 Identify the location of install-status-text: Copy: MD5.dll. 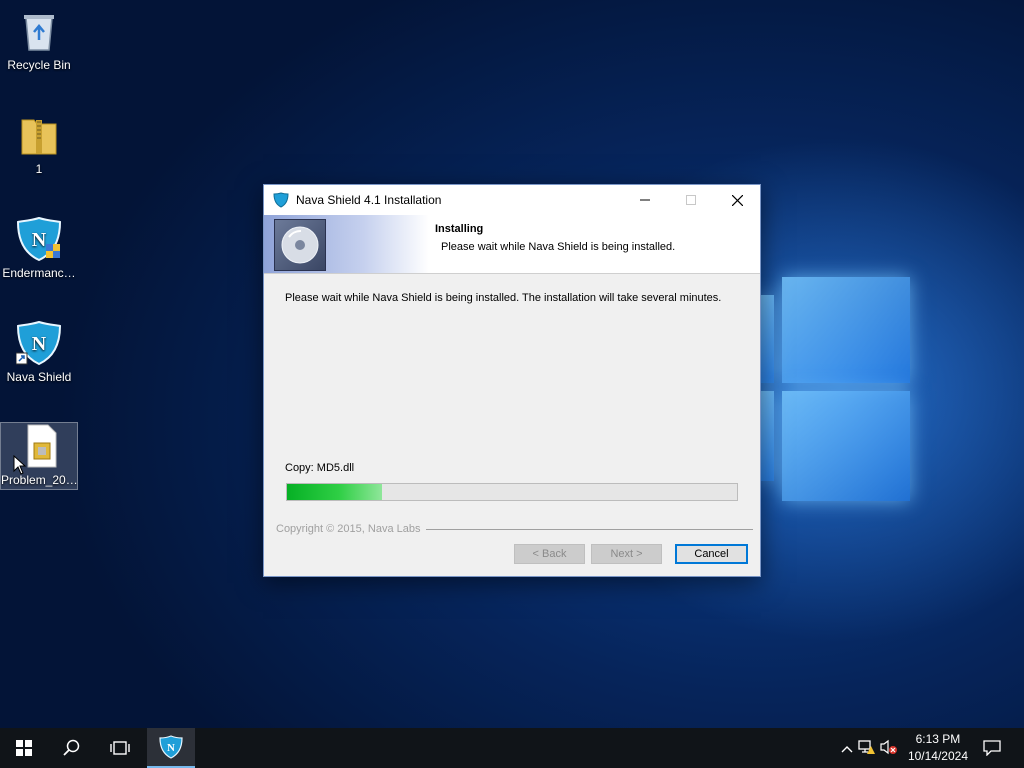
(320, 468).